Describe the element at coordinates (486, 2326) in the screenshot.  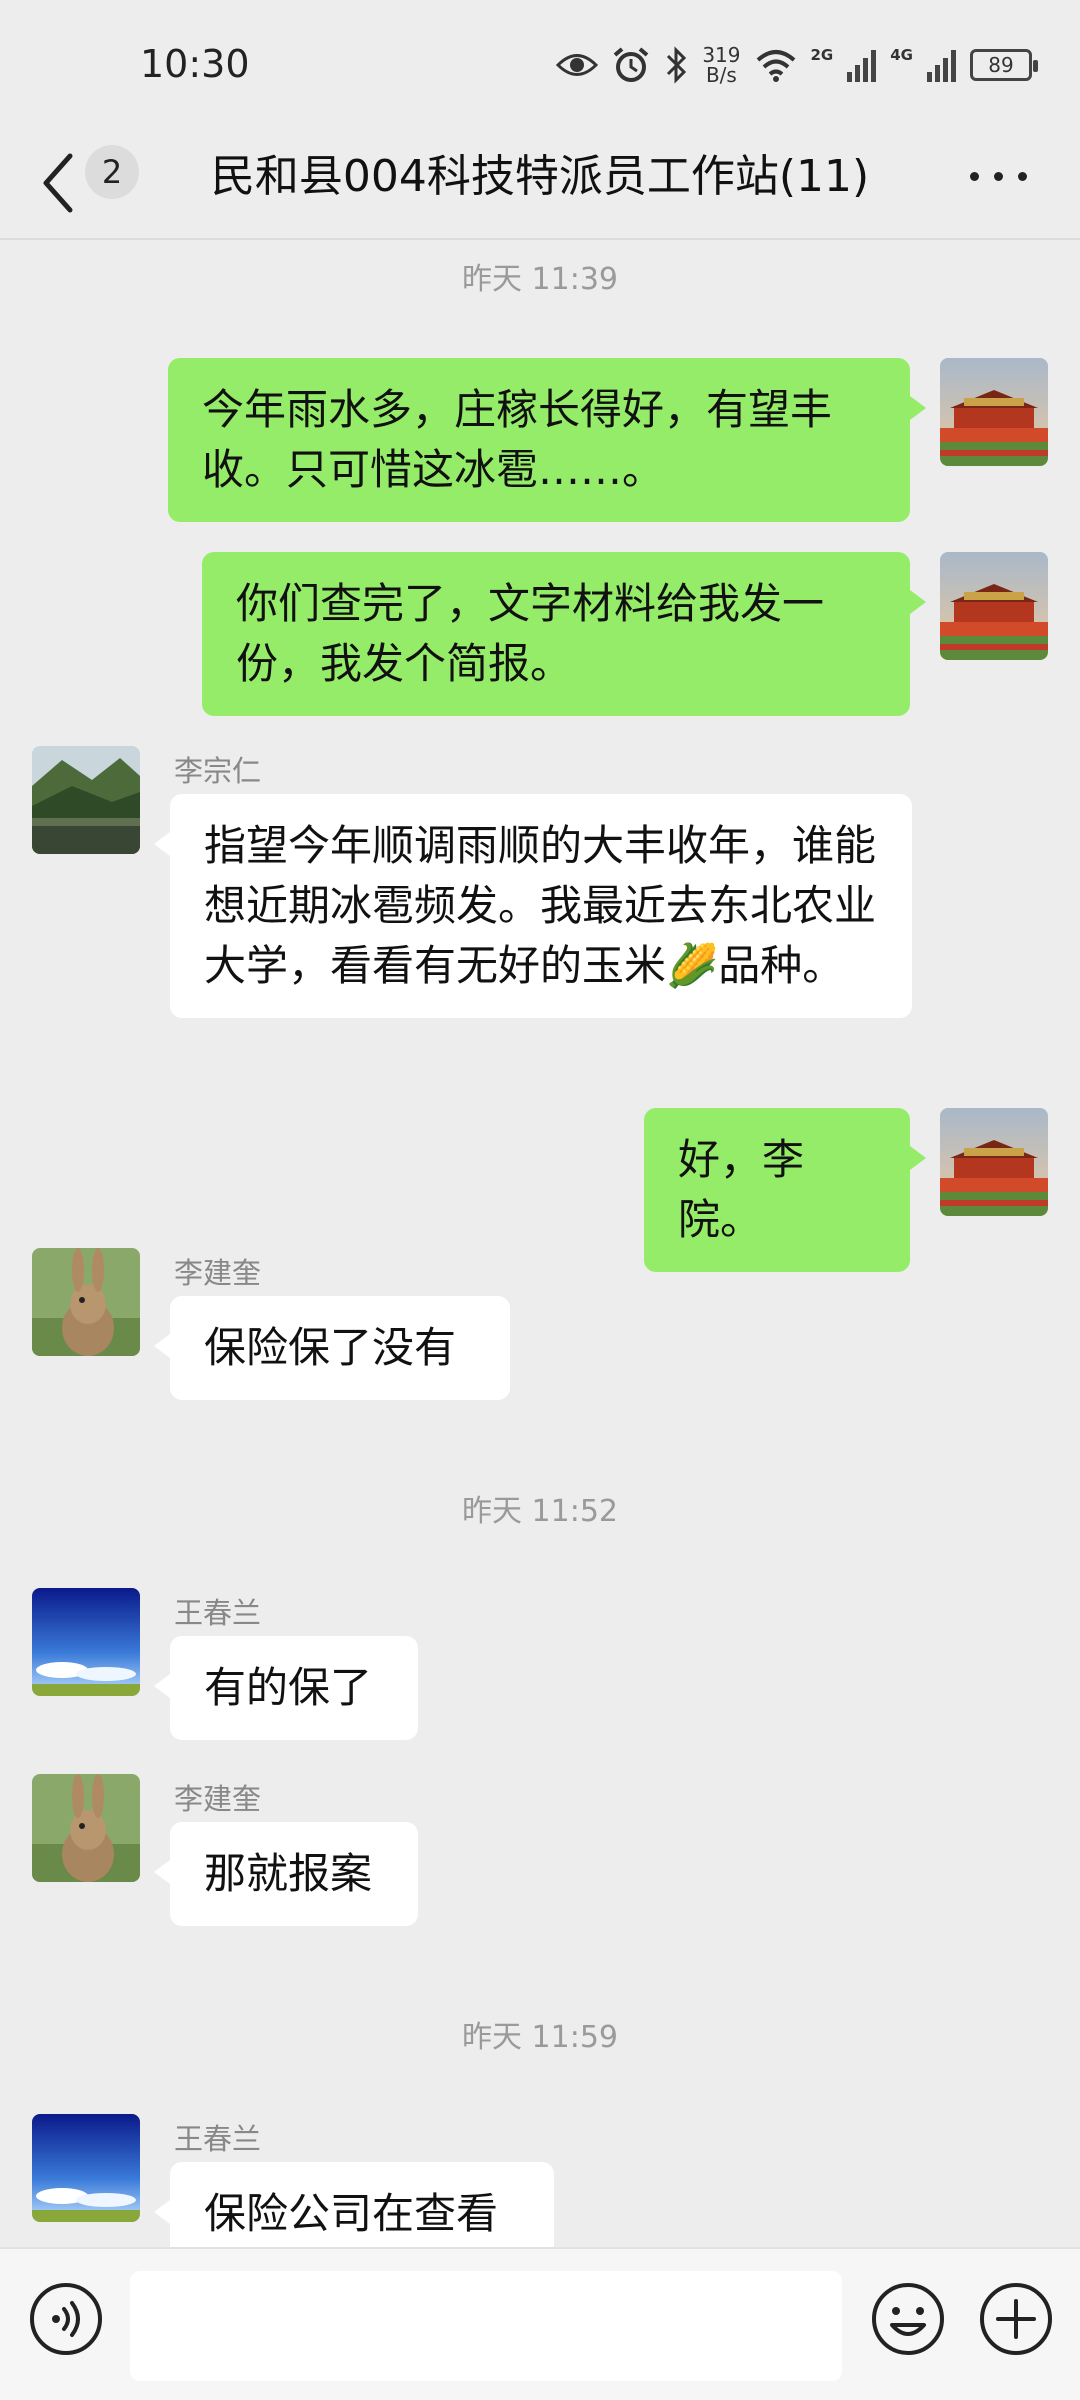
I see `message-input` at that location.